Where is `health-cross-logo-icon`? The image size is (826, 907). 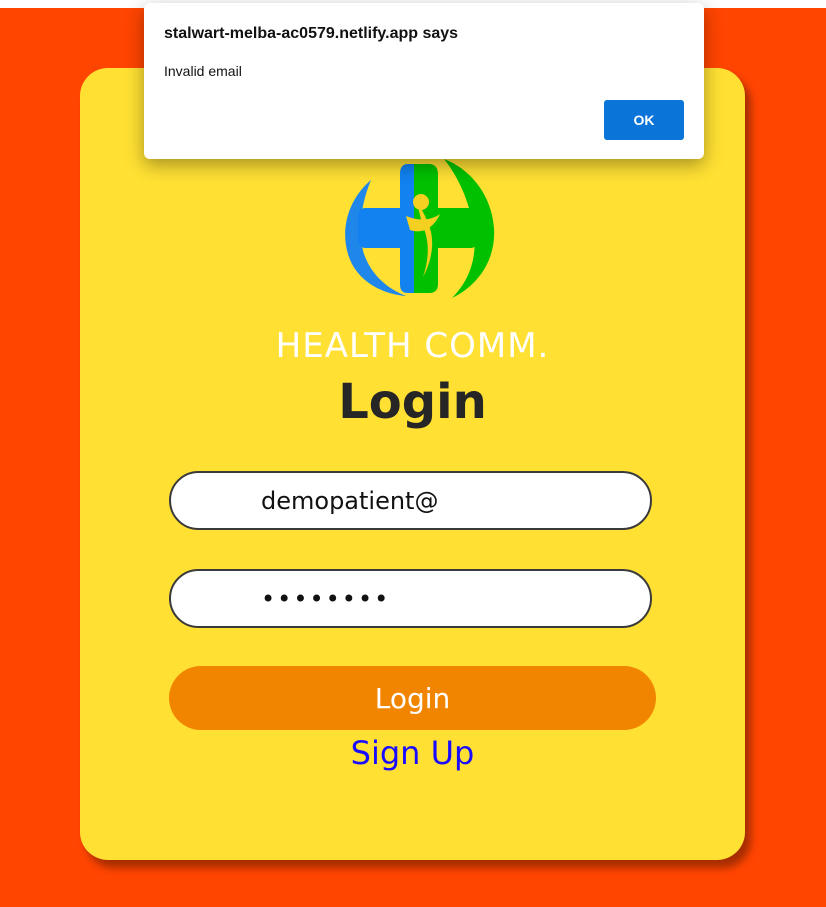 health-cross-logo-icon is located at coordinates (420, 228).